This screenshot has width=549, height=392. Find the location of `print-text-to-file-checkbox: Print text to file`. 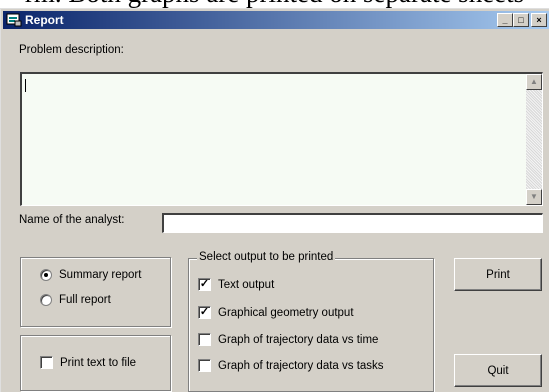

print-text-to-file-checkbox: Print text to file is located at coordinates (88, 362).